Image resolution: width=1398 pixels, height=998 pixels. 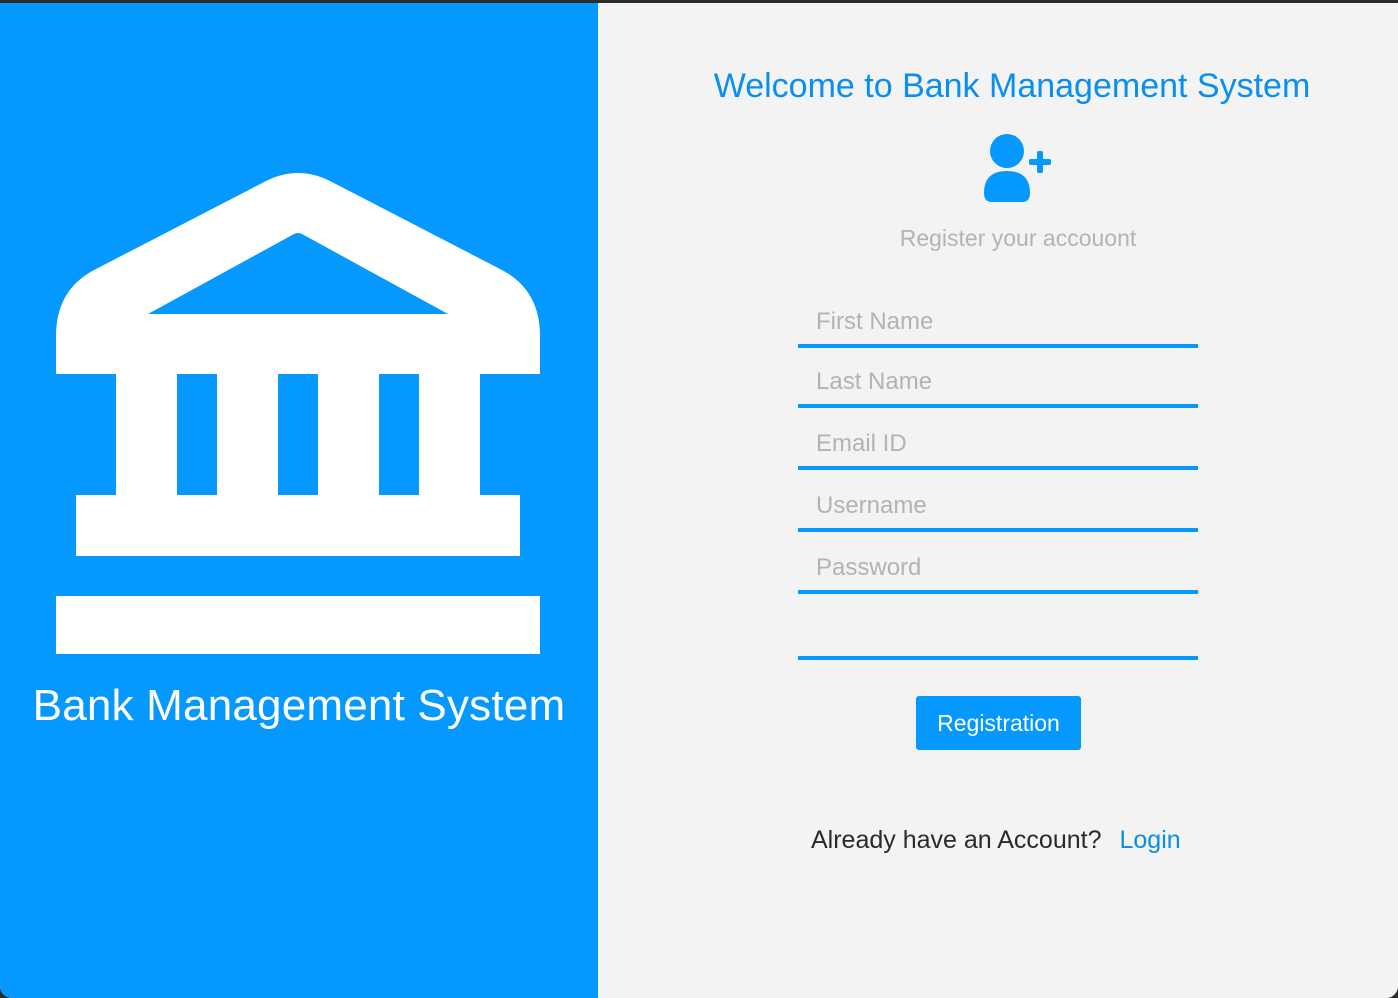 I want to click on password-field, so click(x=998, y=570).